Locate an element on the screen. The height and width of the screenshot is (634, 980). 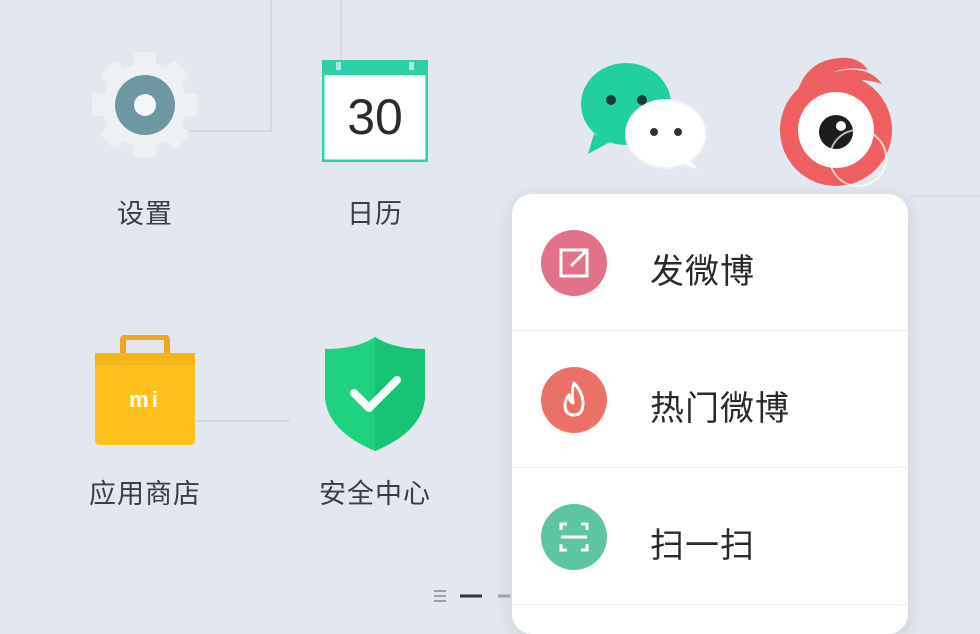
app-settings: 设置 is located at coordinates (145, 140).